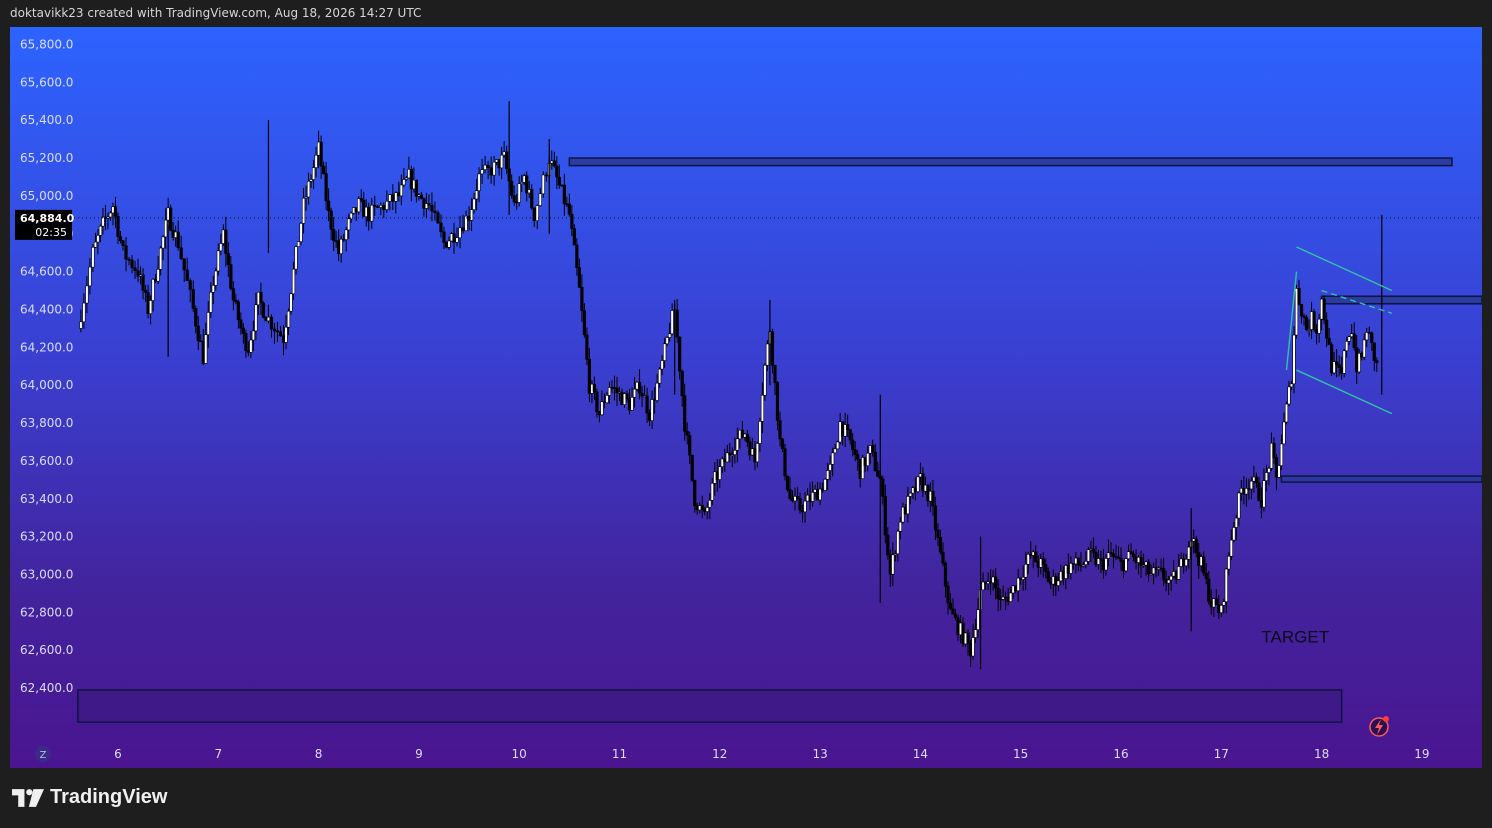 This screenshot has width=1492, height=828. Describe the element at coordinates (46, 347) in the screenshot. I see `y-tick-label: 64,200.0` at that location.